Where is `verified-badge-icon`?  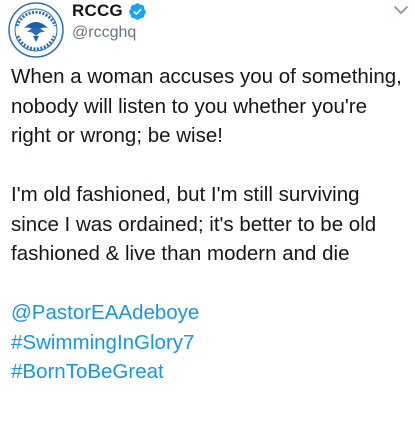 verified-badge-icon is located at coordinates (137, 11).